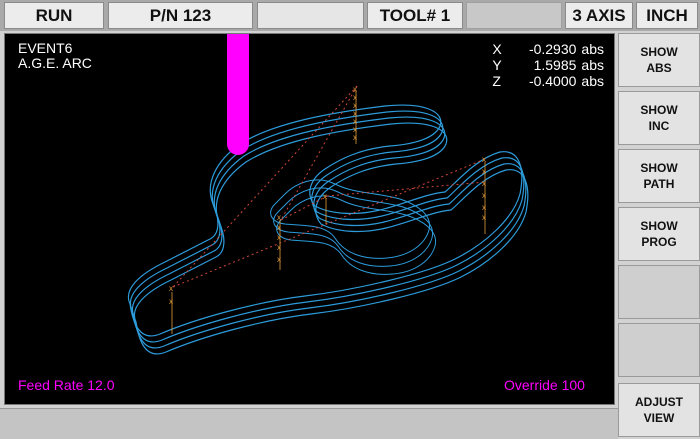 This screenshot has width=700, height=439. I want to click on show-prog-label-1: SHOW, so click(659, 226).